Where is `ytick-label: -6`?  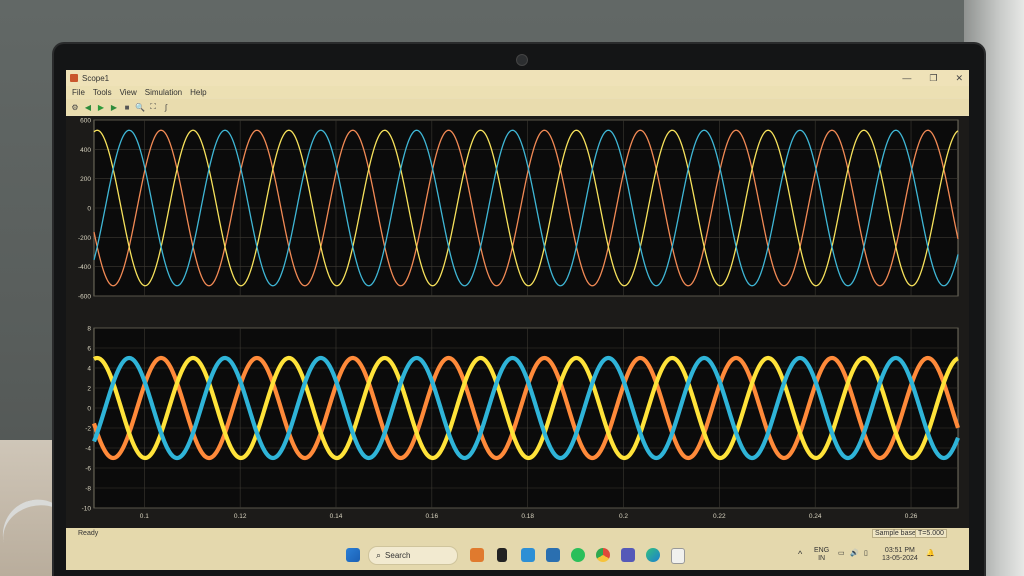 ytick-label: -6 is located at coordinates (88, 469).